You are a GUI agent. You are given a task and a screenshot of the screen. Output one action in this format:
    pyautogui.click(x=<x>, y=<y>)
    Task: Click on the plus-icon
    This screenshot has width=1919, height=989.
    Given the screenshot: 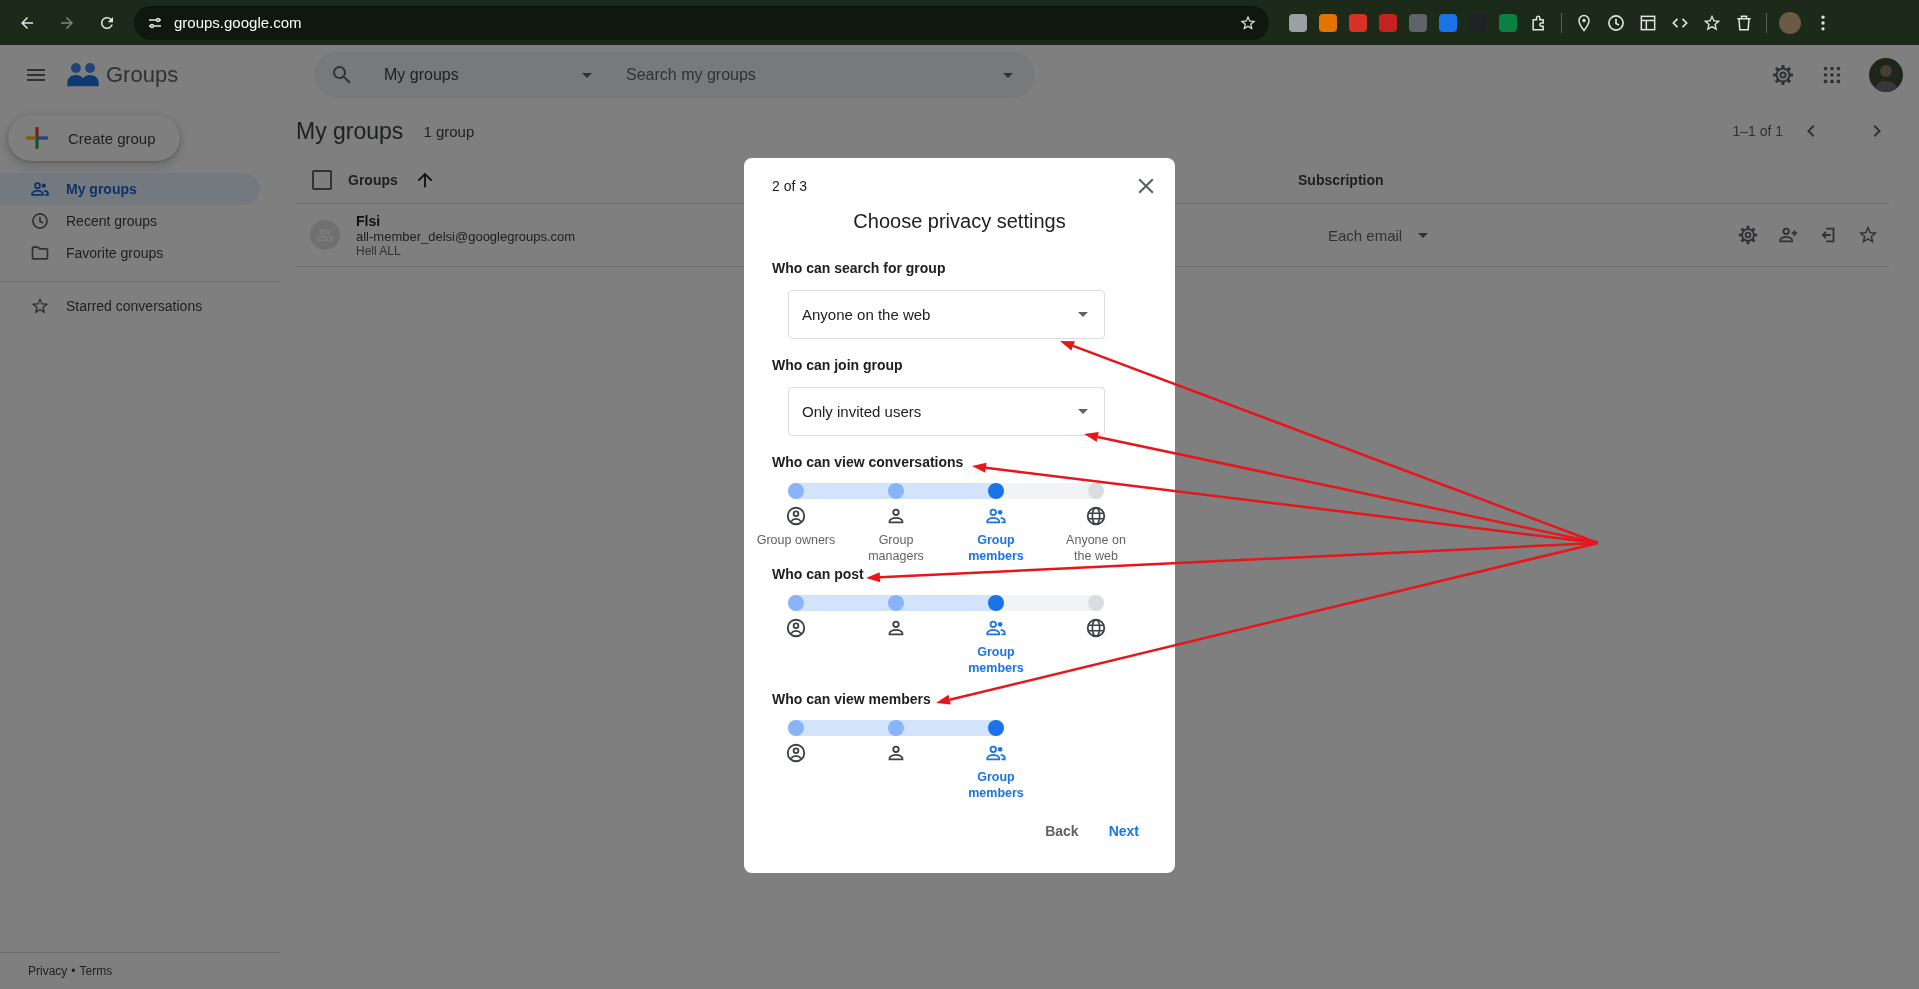 What is the action you would take?
    pyautogui.click(x=37, y=138)
    